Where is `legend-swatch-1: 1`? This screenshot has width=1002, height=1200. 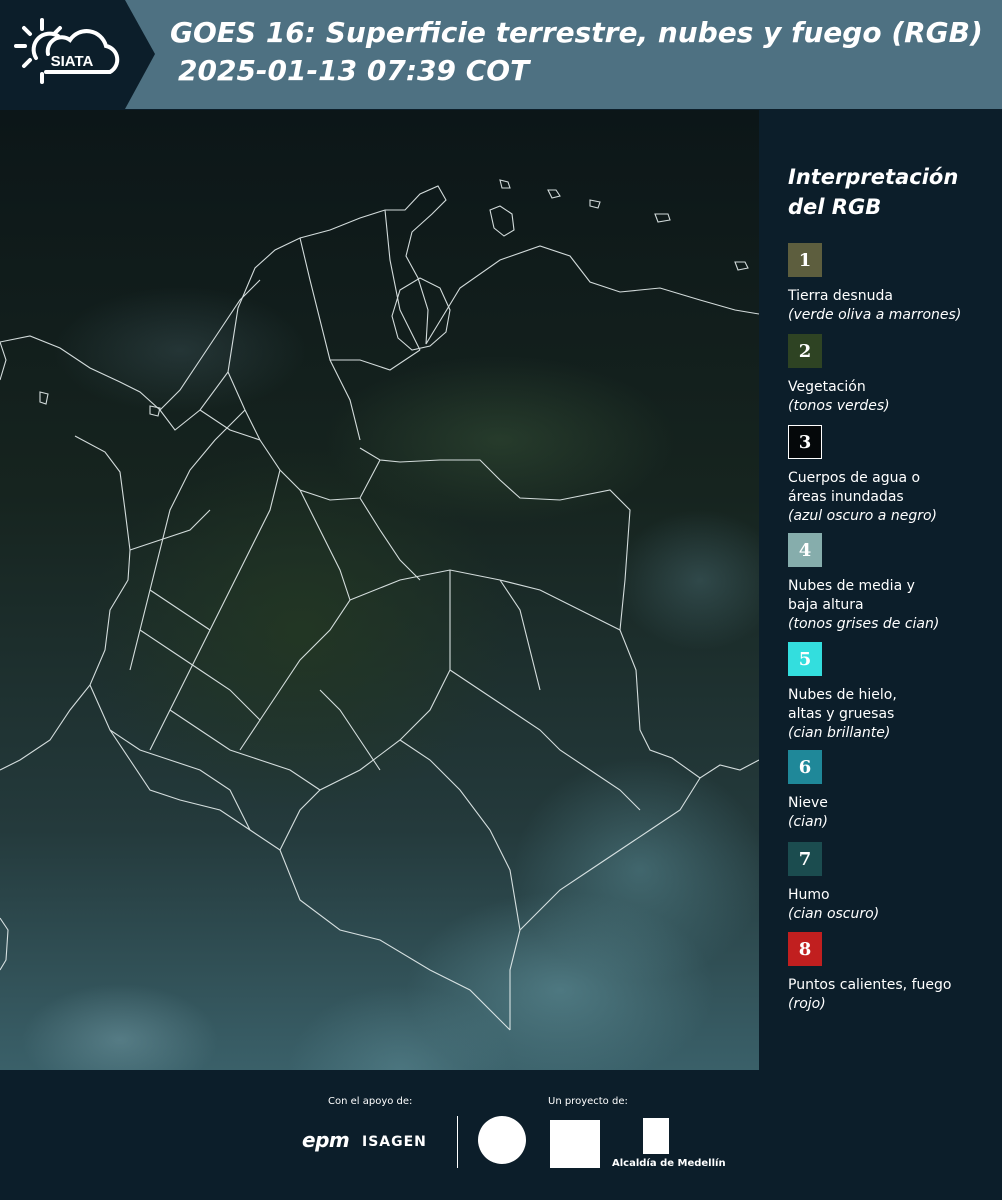
legend-swatch-1: 1 is located at coordinates (805, 260).